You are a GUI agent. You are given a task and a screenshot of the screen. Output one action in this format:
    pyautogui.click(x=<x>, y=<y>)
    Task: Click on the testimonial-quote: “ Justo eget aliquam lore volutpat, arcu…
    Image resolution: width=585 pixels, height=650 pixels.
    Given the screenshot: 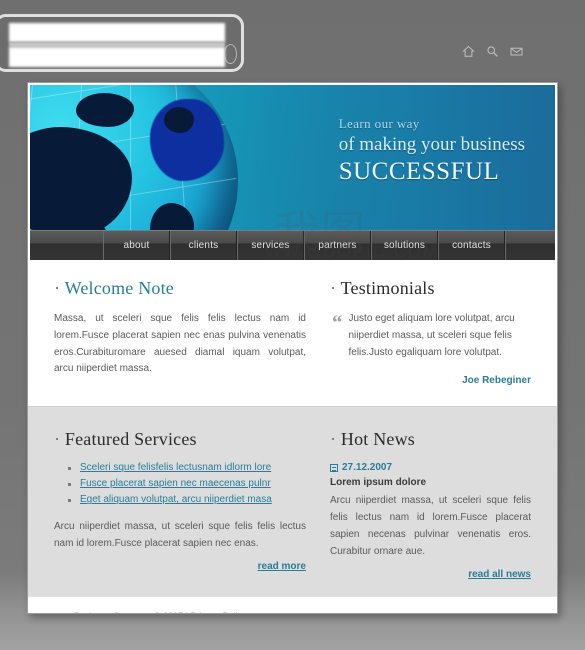 What is the action you would take?
    pyautogui.click(x=430, y=336)
    